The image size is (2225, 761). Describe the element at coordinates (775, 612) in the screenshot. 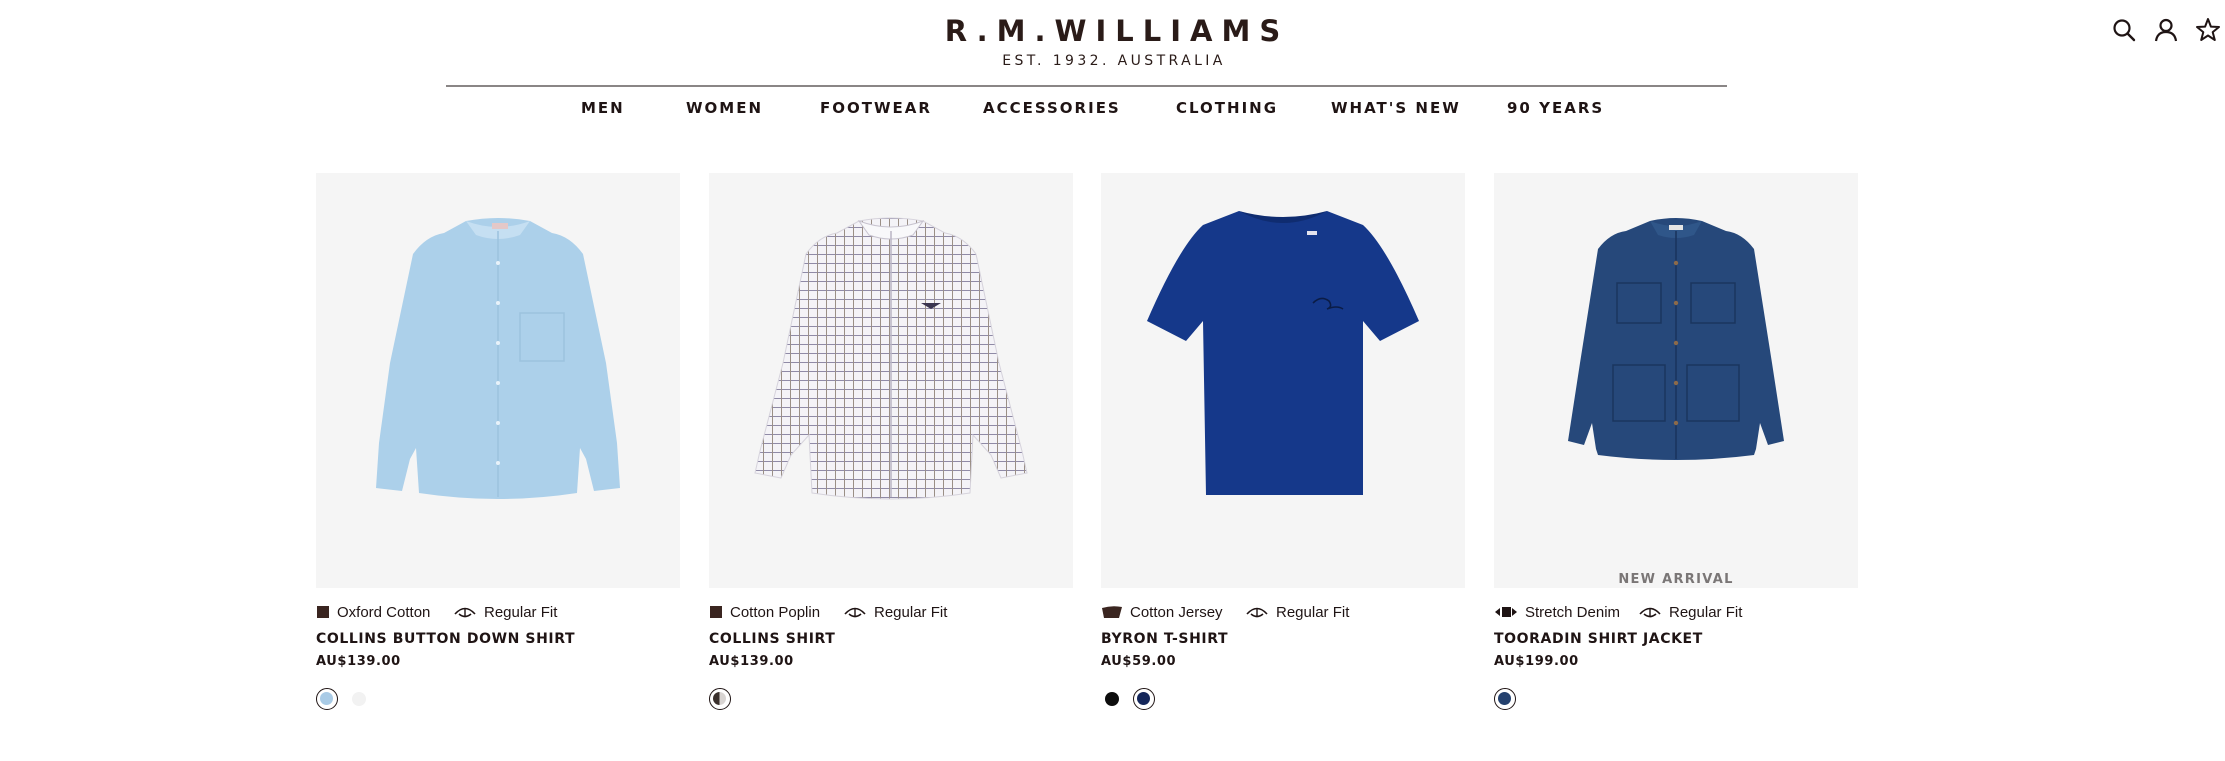

I see `fabric-label: Cotton Poplin` at that location.